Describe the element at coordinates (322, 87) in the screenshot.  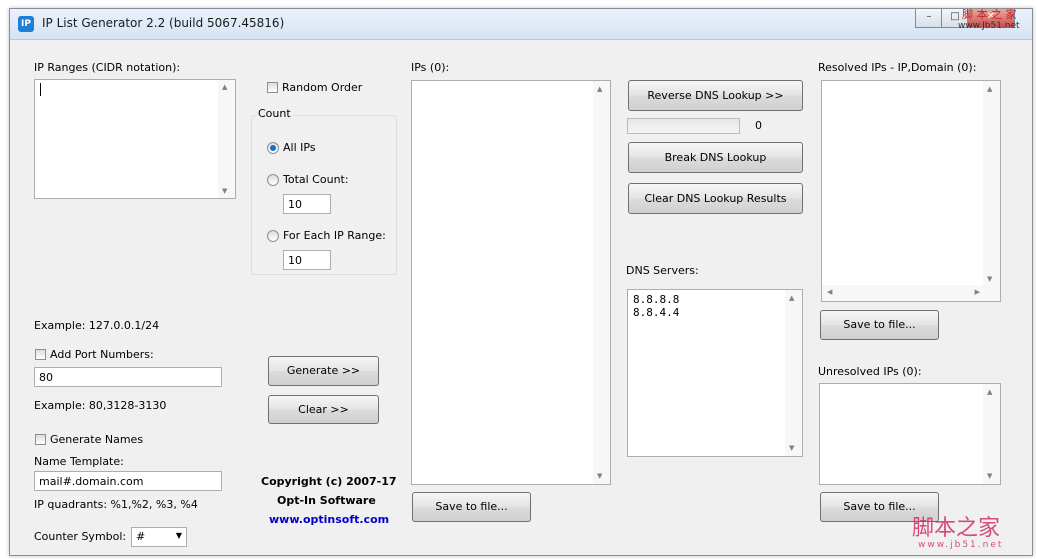
I see `random-order-label: Random Order` at that location.